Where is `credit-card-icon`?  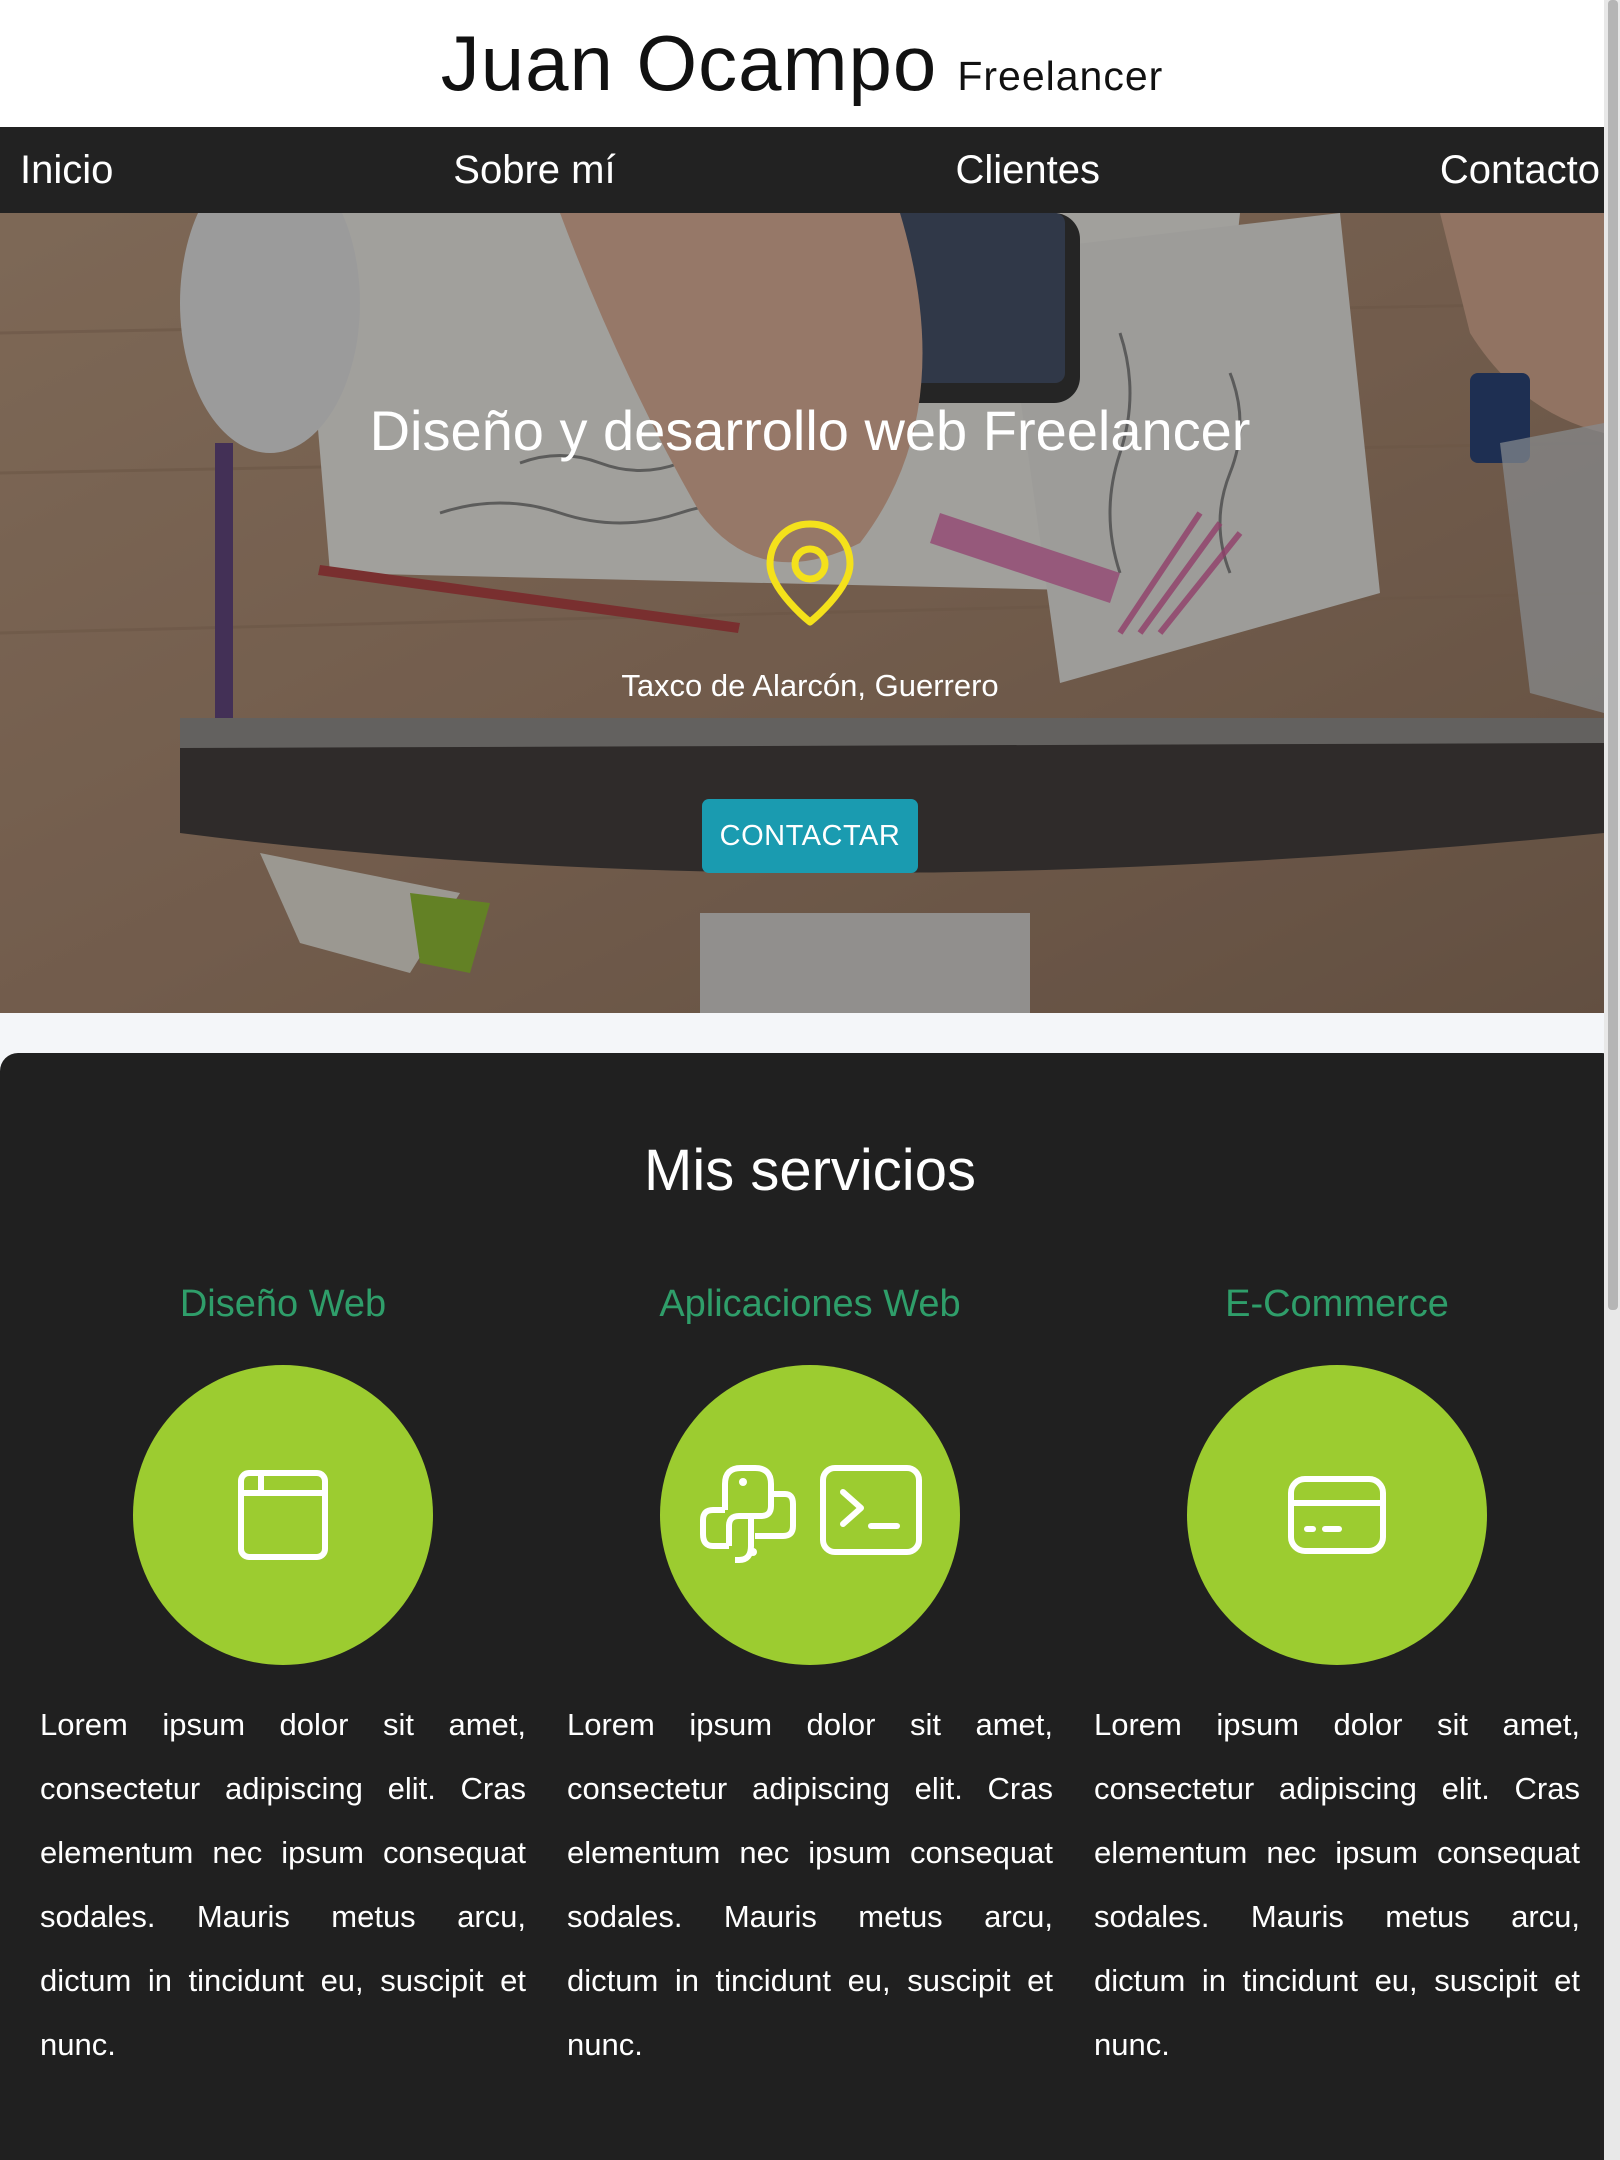 credit-card-icon is located at coordinates (1337, 1515).